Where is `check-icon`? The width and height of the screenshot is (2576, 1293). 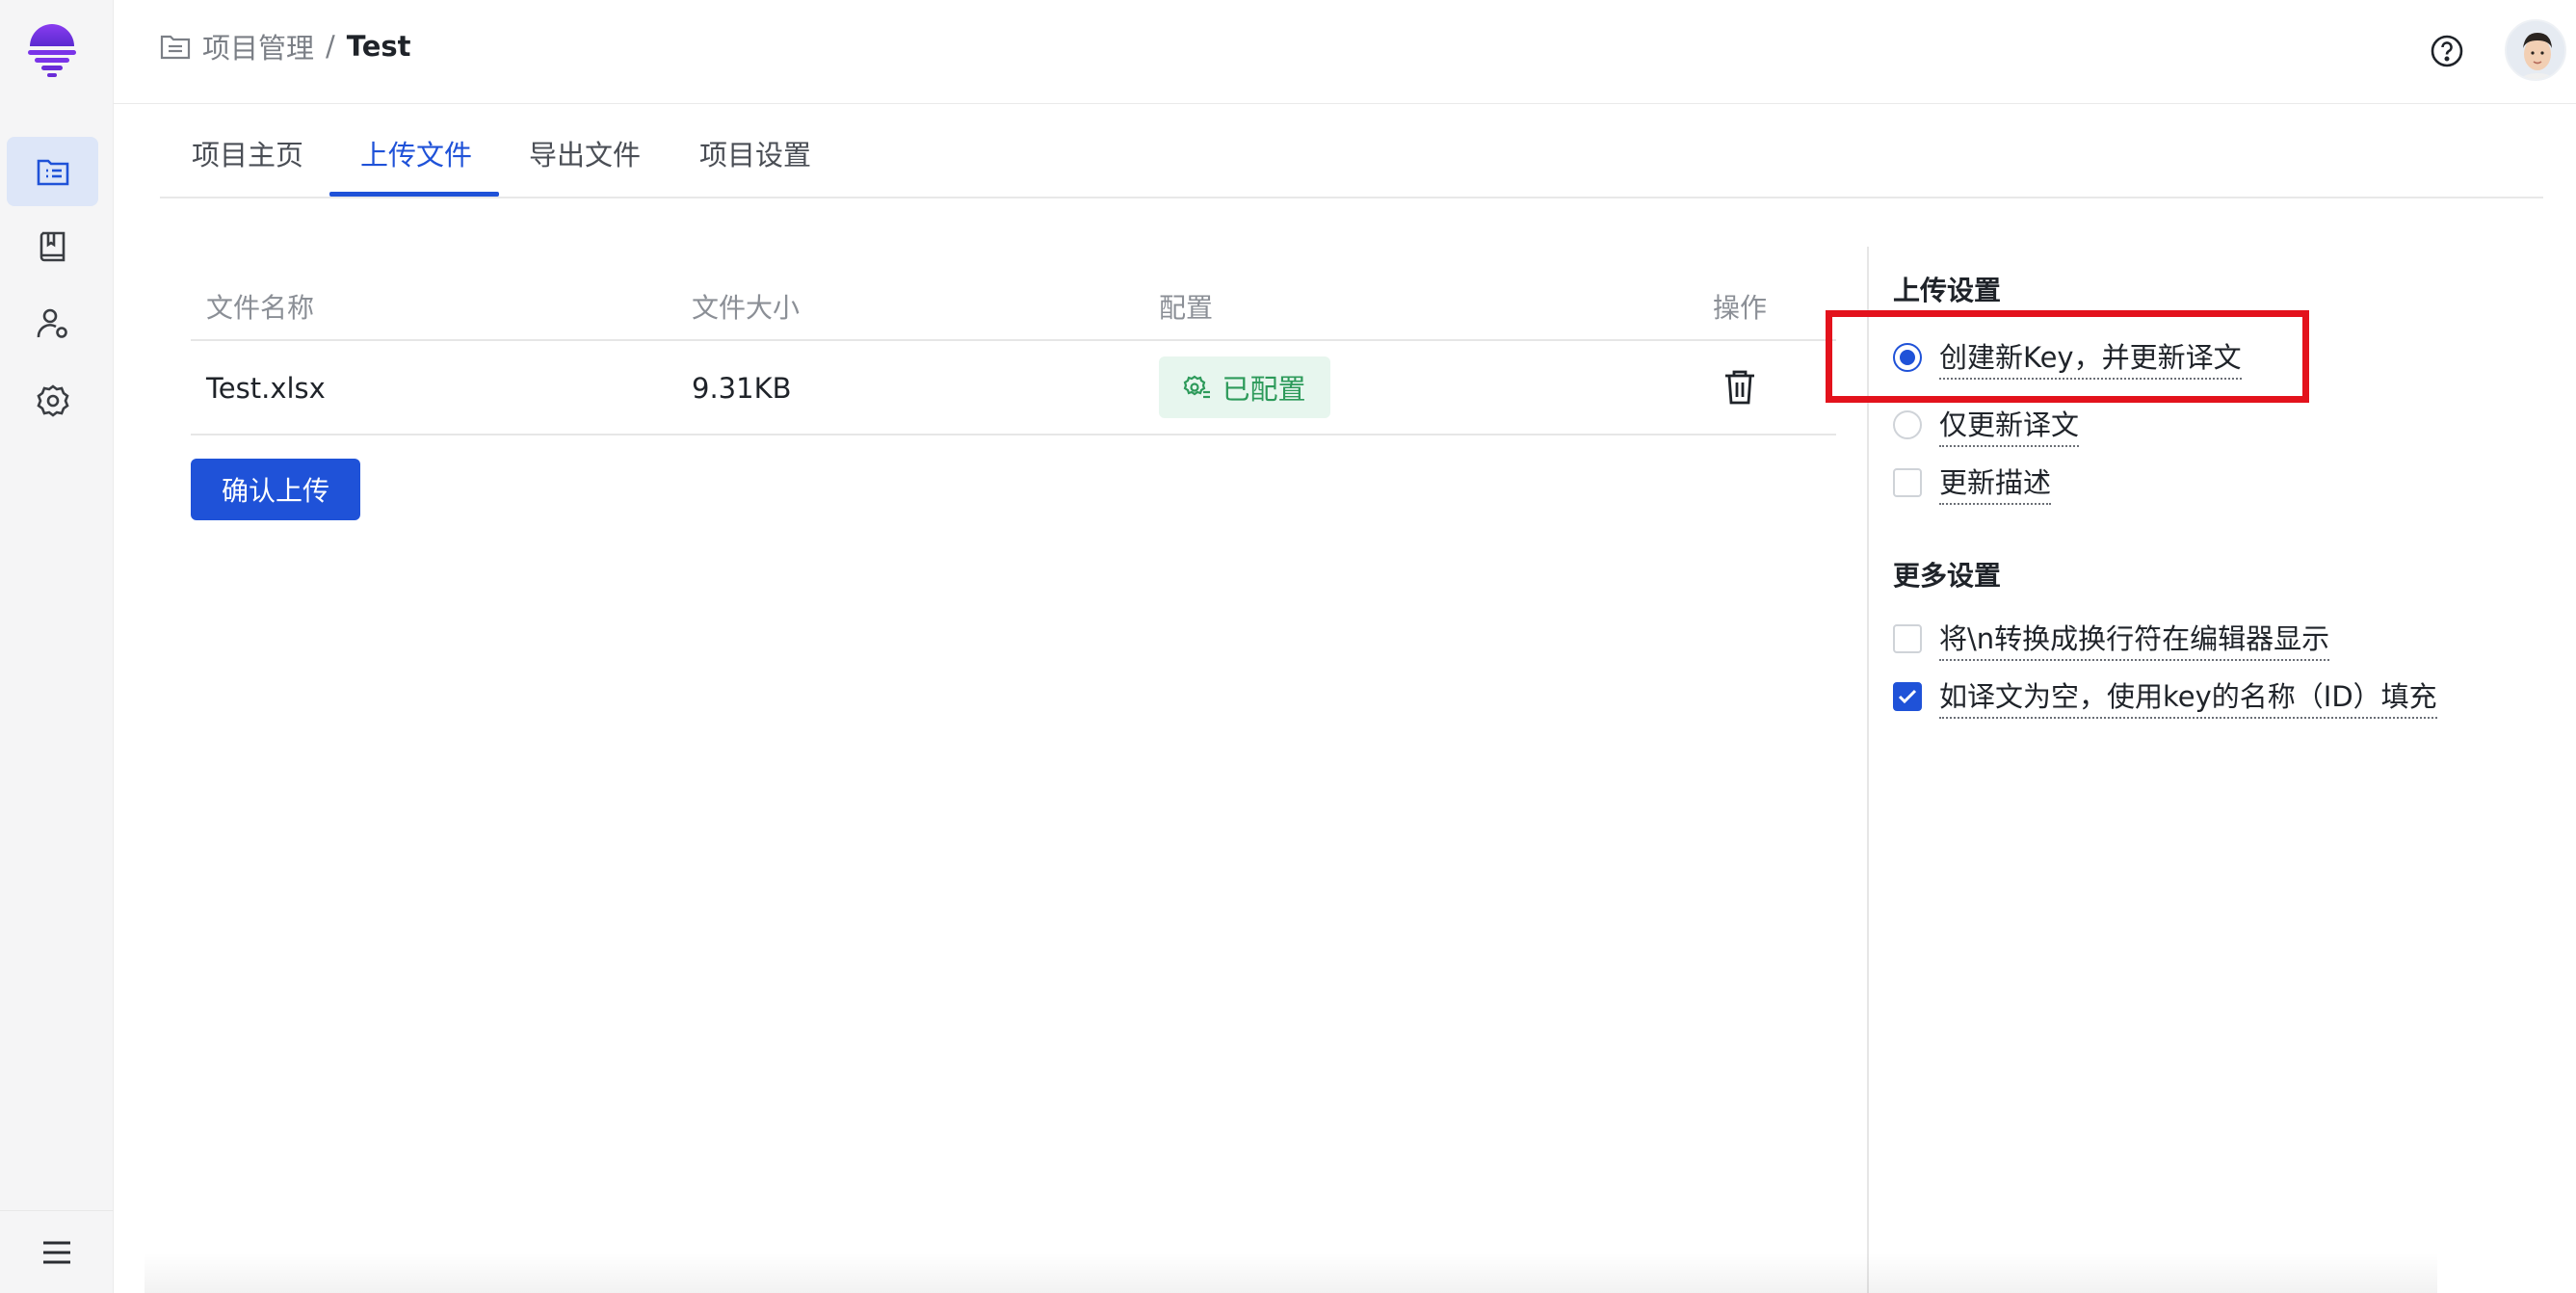
check-icon is located at coordinates (1907, 697).